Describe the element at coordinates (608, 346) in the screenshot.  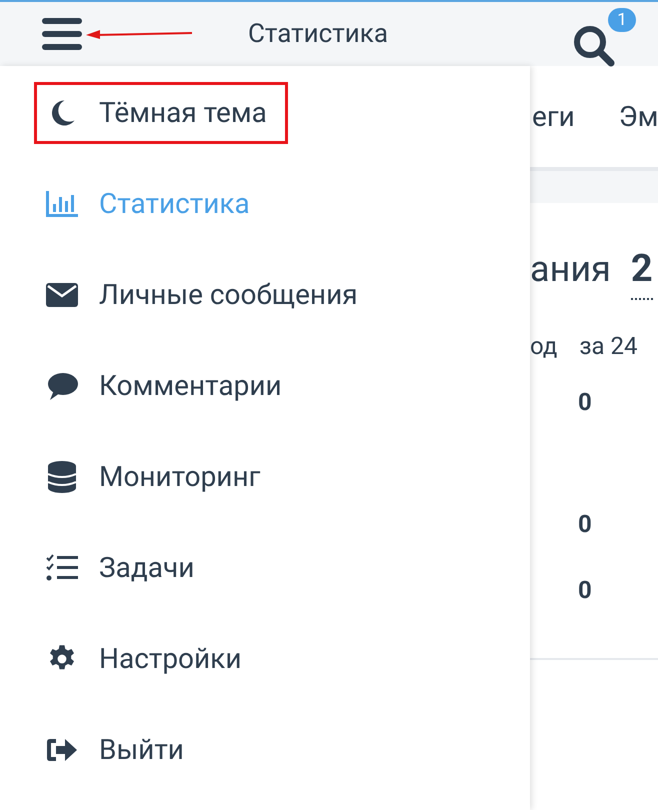
I see `column-header: за 24` at that location.